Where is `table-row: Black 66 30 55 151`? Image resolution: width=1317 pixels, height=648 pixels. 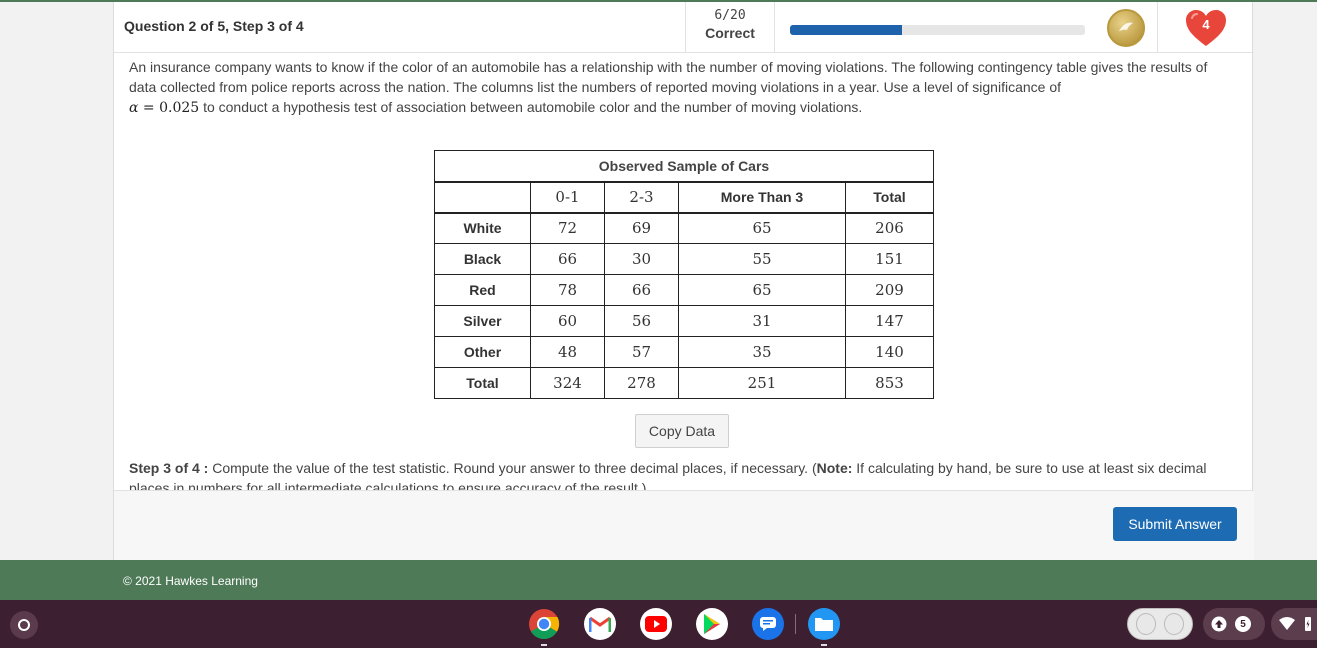 table-row: Black 66 30 55 151 is located at coordinates (684, 259).